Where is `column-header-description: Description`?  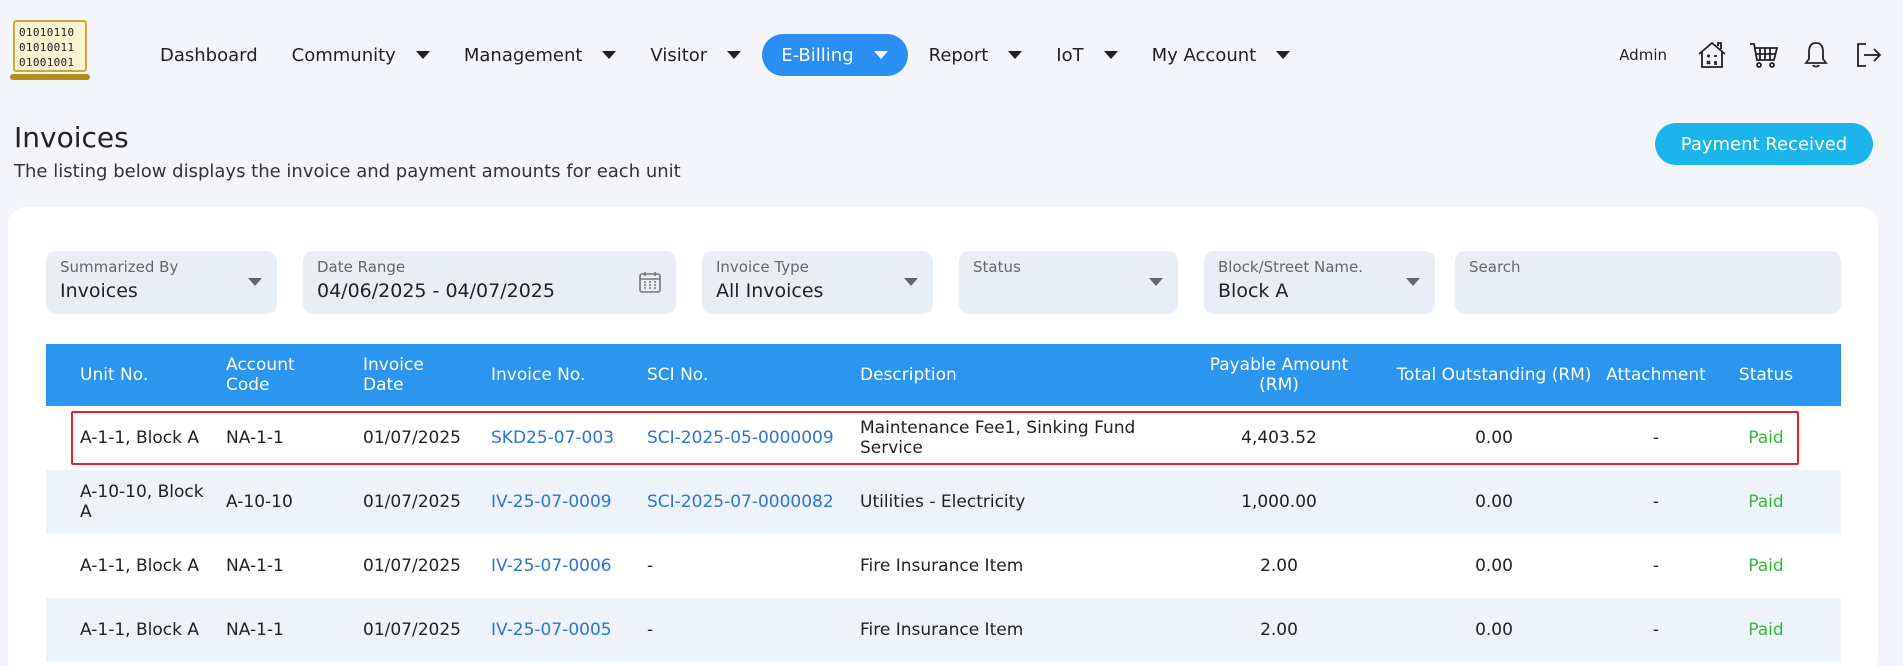 column-header-description: Description is located at coordinates (960, 375).